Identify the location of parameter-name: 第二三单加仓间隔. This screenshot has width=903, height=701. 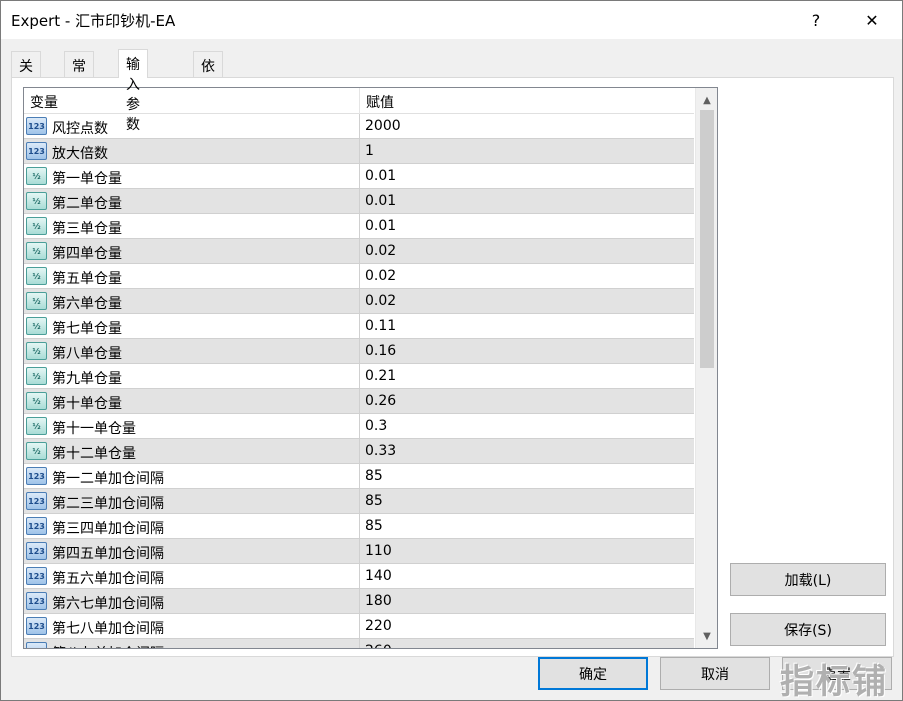
(108, 504).